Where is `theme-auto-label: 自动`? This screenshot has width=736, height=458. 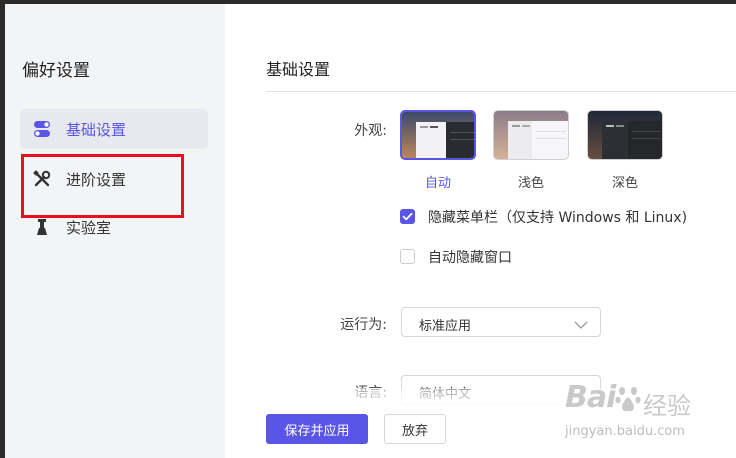
theme-auto-label: 自动 is located at coordinates (438, 181).